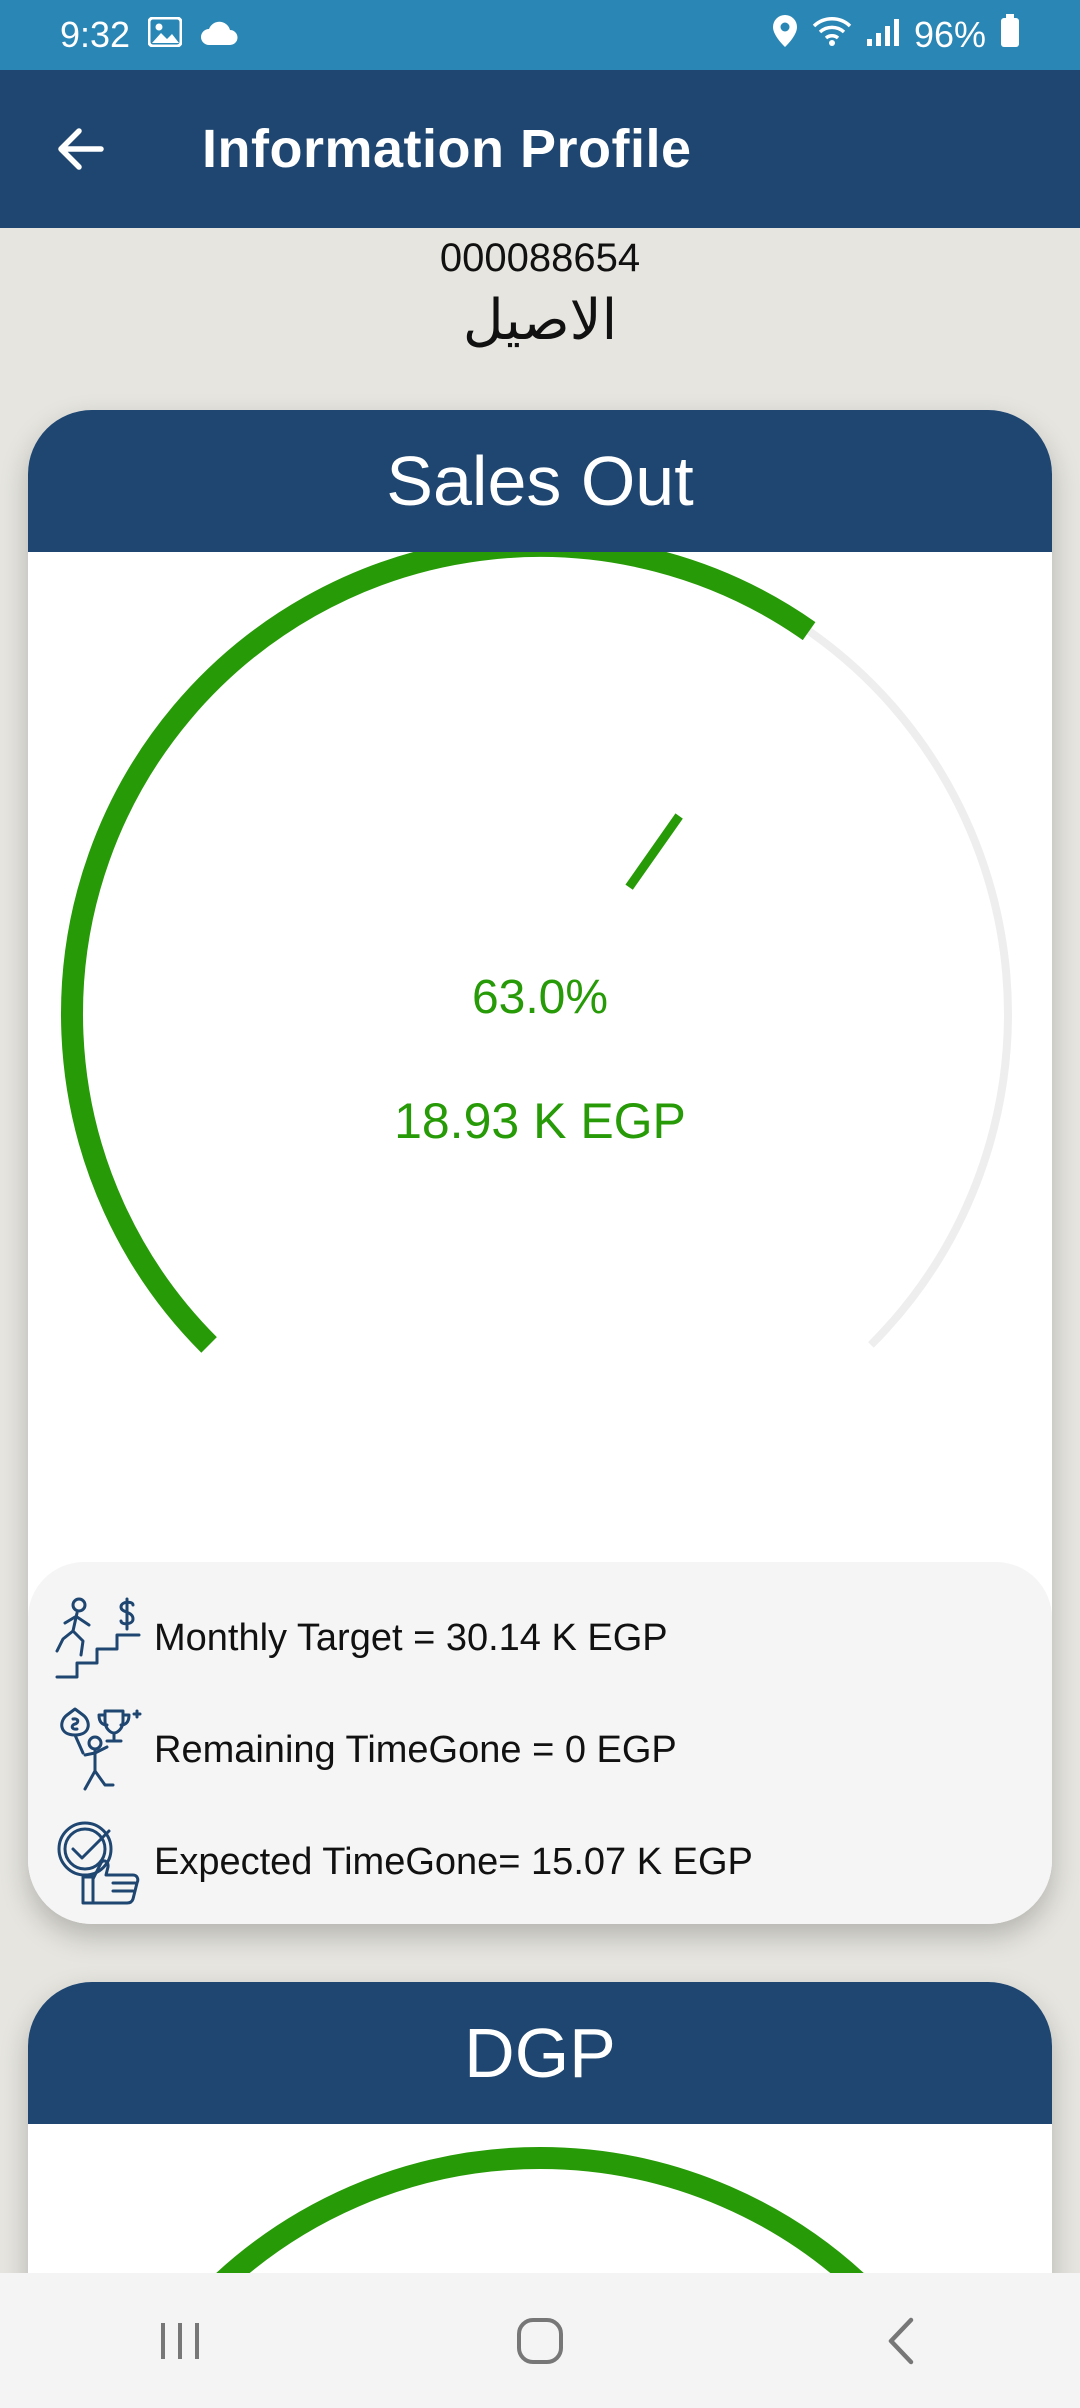  I want to click on location-icon, so click(785, 35).